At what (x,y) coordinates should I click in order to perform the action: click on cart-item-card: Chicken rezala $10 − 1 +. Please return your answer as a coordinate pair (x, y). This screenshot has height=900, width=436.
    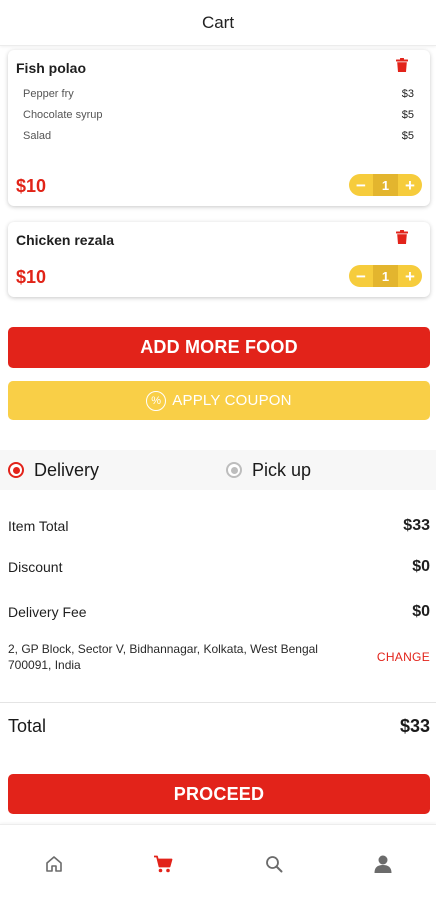
    Looking at the image, I should click on (219, 259).